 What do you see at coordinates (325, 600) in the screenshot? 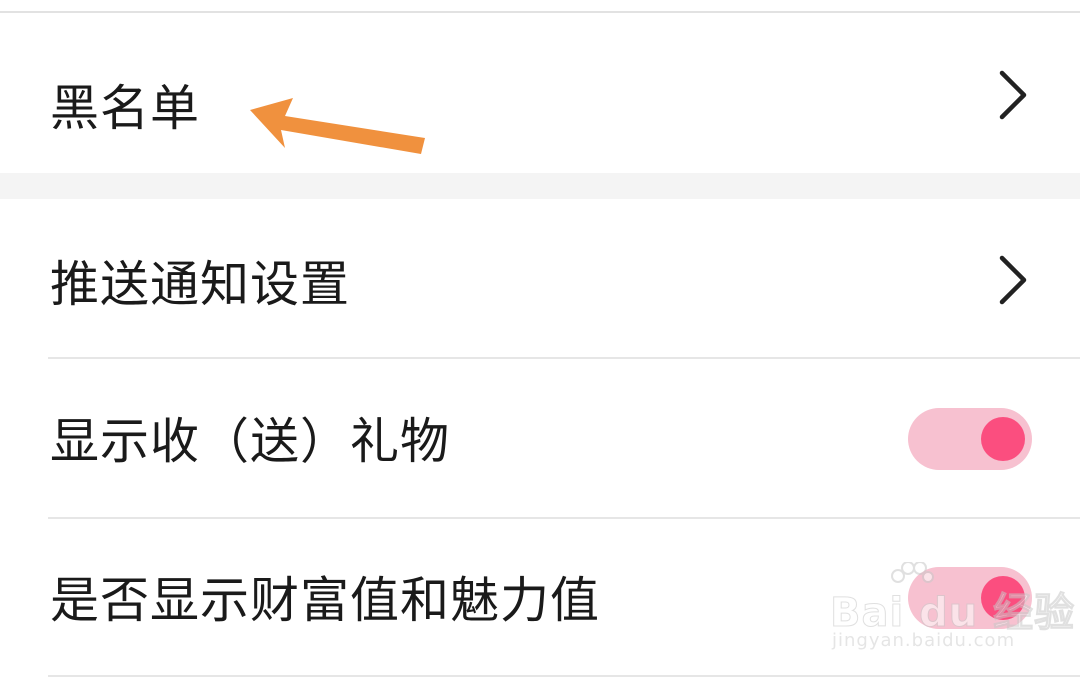
I see `show-wealth-charm-label: 是否显示财富值和魅力值` at bounding box center [325, 600].